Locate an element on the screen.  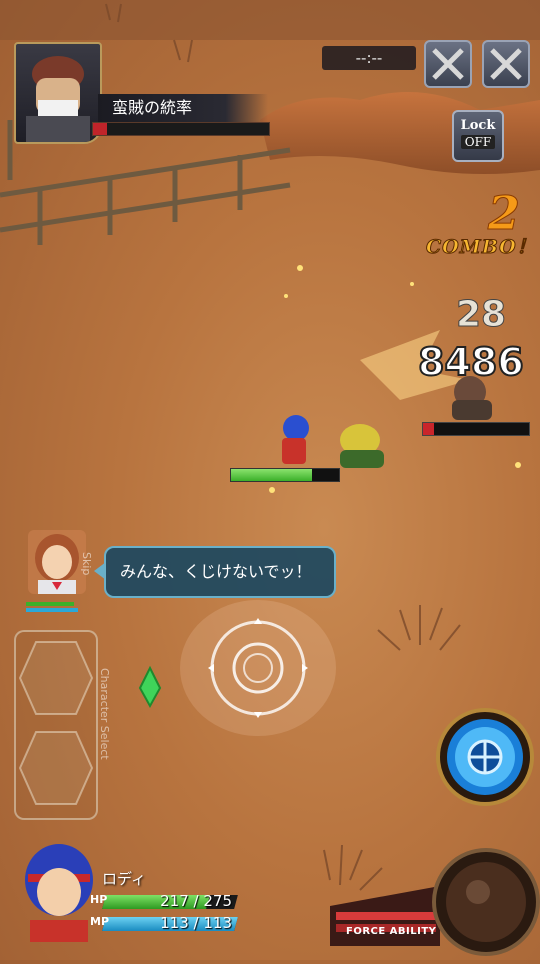
lock-state: OFF is located at coordinates (478, 142).